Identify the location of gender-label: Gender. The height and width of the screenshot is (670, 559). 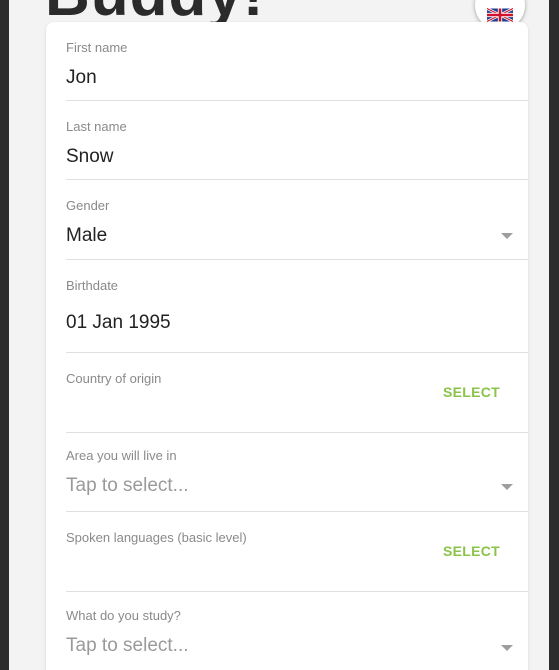
(88, 205).